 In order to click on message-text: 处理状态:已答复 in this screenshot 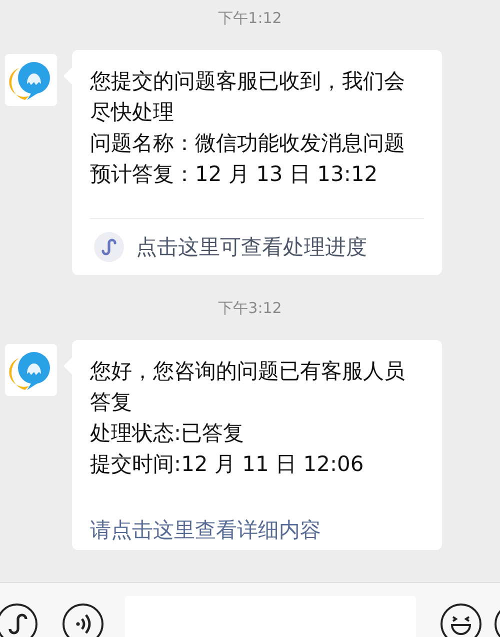, I will do `click(168, 433)`.